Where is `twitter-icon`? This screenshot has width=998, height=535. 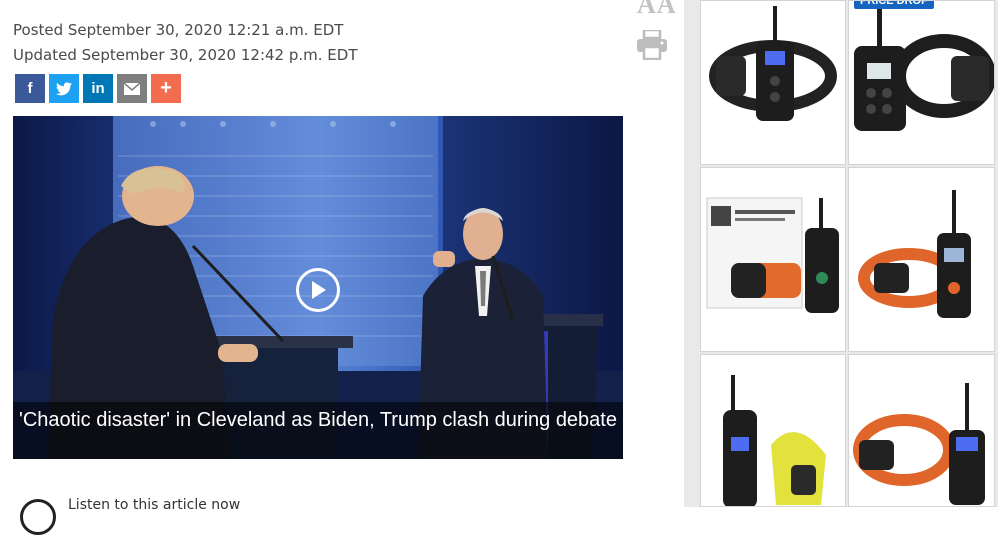 twitter-icon is located at coordinates (64, 88).